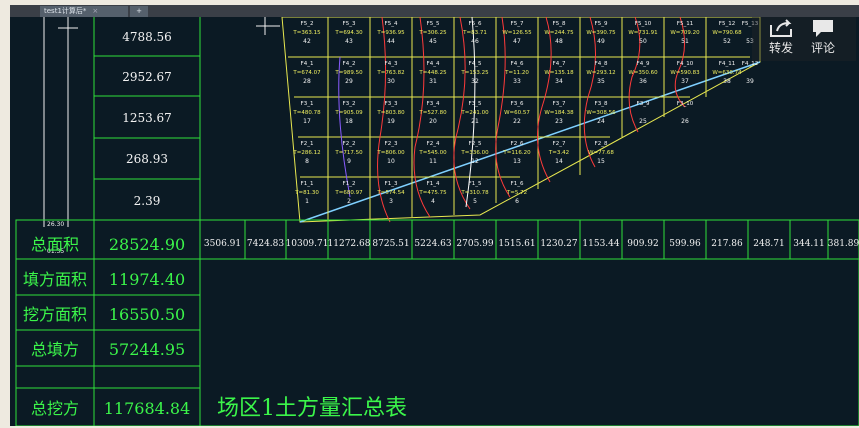 This screenshot has width=859, height=428. Describe the element at coordinates (474, 153) in the screenshot. I see `grid-cell-volume: T=336.00` at that location.